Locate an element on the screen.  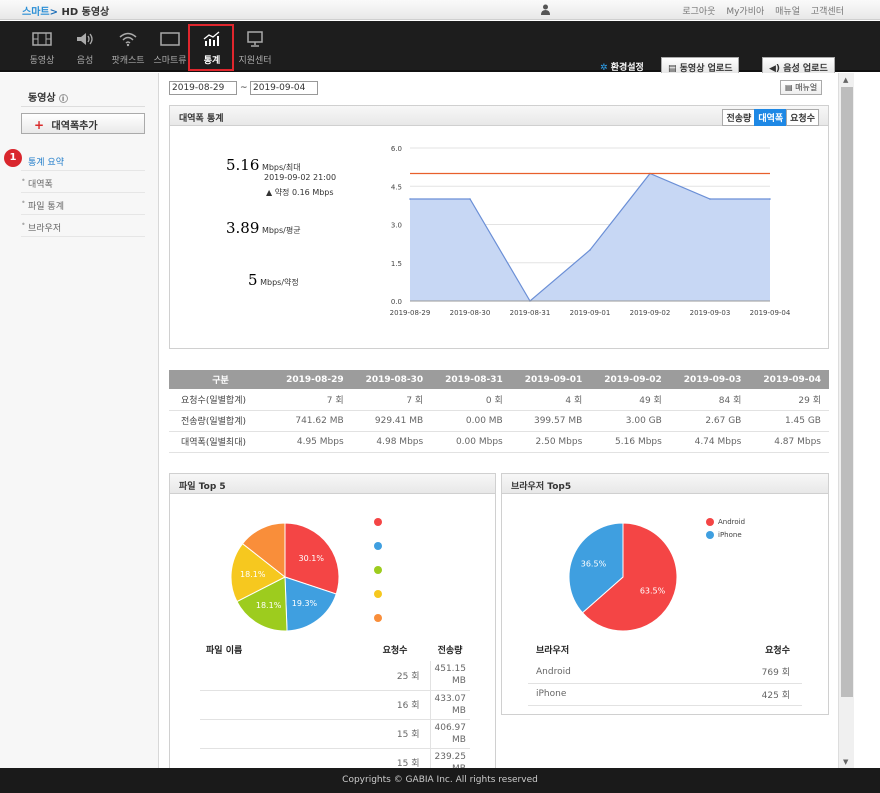
info-icon: i is located at coordinates (63, 98).